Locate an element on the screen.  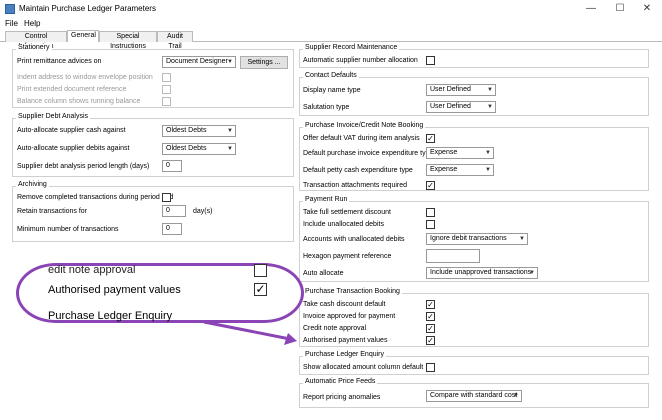
callout-arrow is located at coordinates (250, 332).